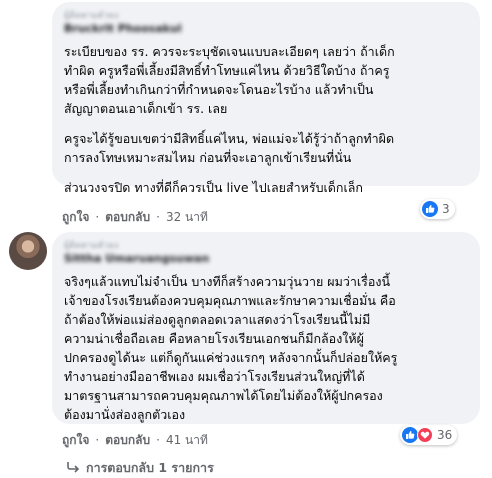  I want to click on comment-actions: ถูกใจ · ตอบกลับ · 41 นาที, so click(135, 440).